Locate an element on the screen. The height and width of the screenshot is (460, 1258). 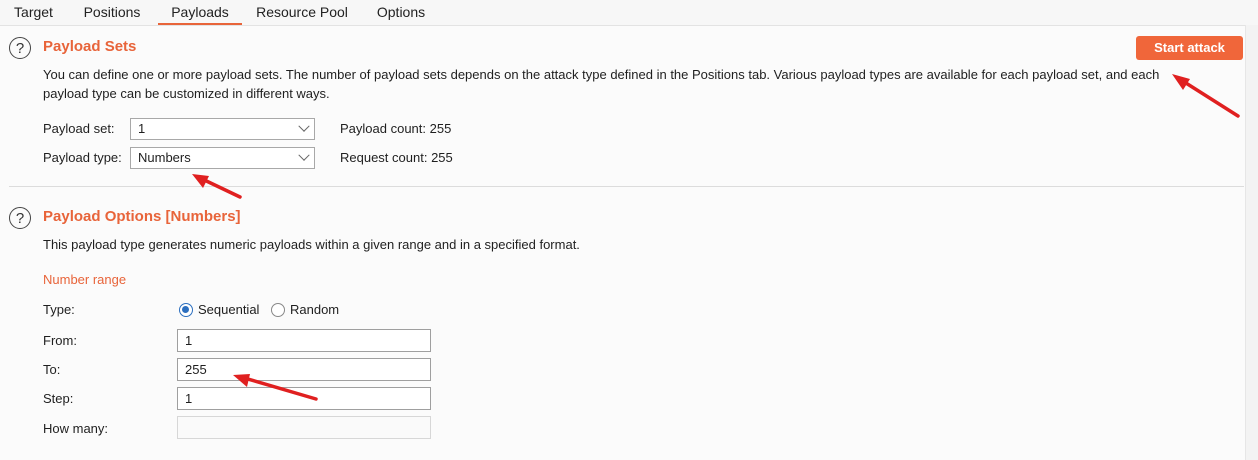
from-label: From: is located at coordinates (60, 340).